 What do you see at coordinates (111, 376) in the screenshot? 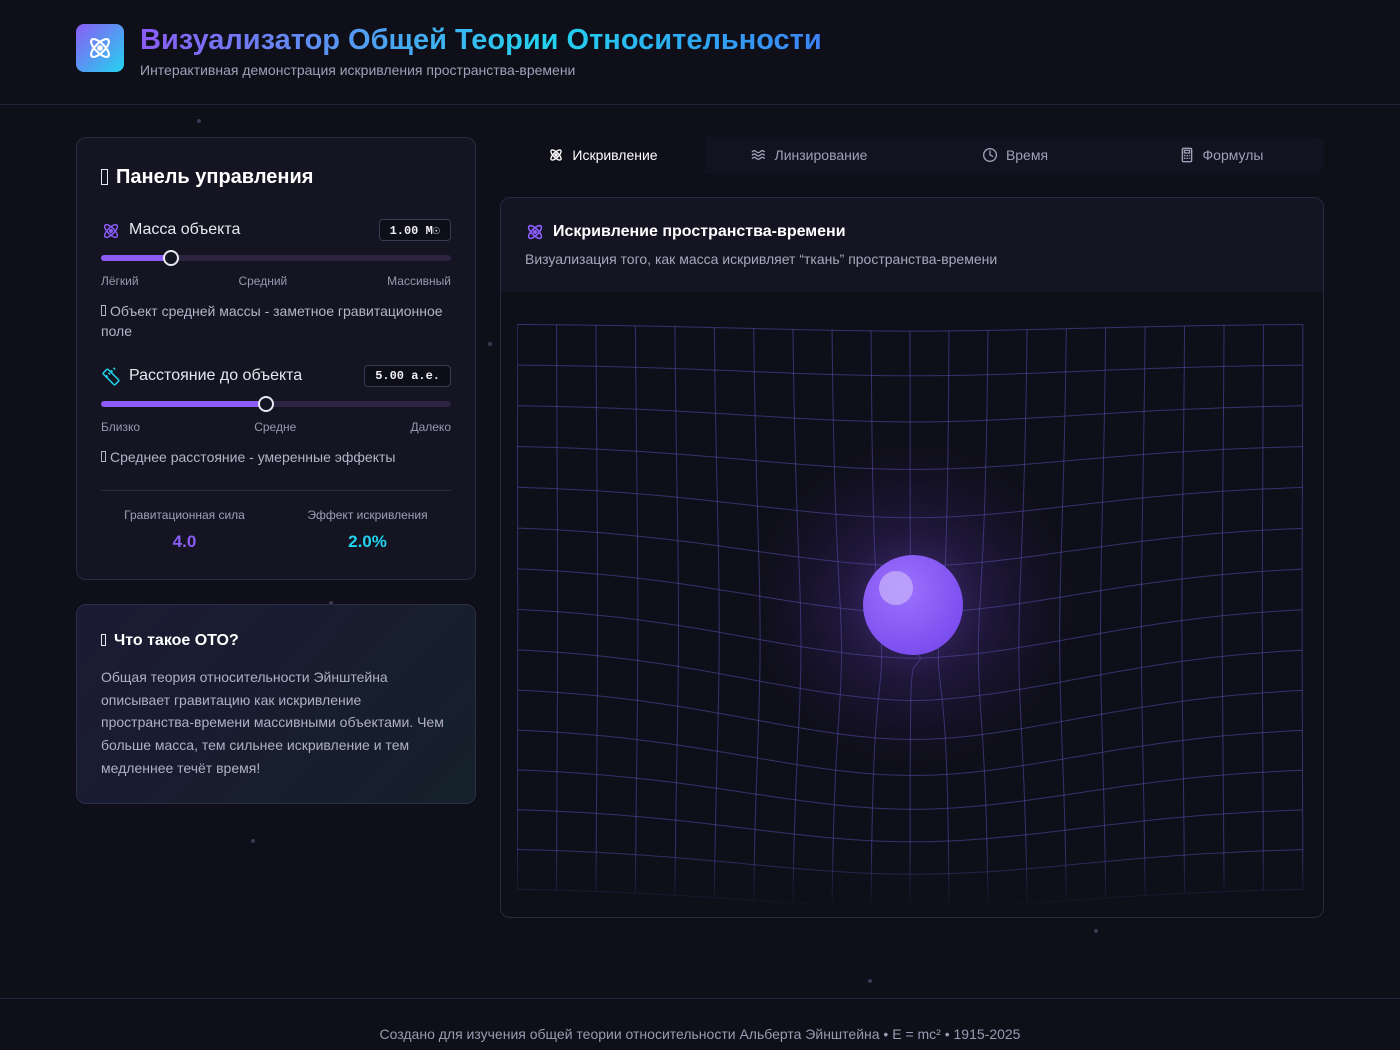
I see `ruler-icon` at bounding box center [111, 376].